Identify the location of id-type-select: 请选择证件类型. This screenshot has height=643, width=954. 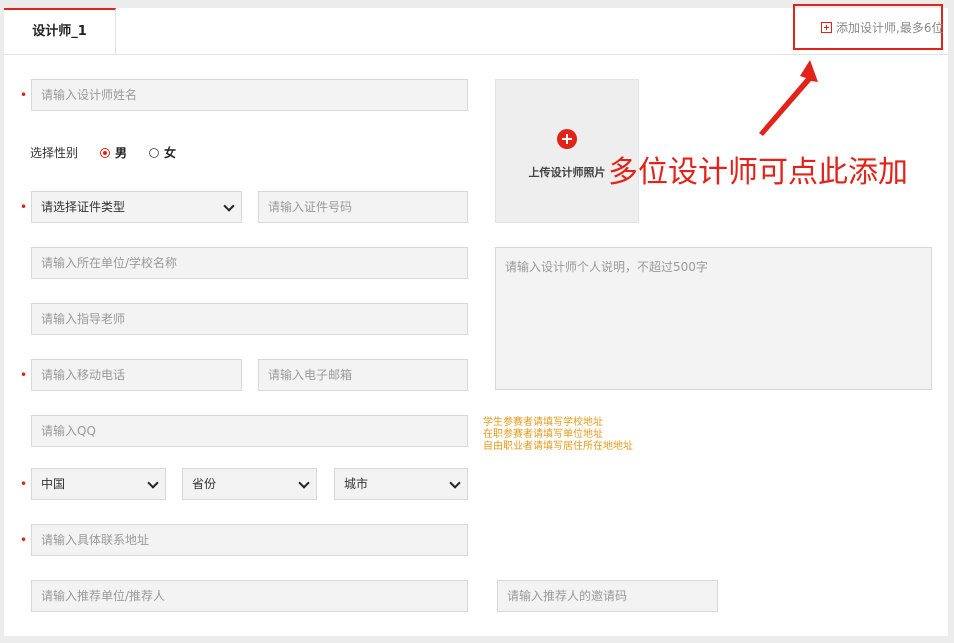
(136, 207).